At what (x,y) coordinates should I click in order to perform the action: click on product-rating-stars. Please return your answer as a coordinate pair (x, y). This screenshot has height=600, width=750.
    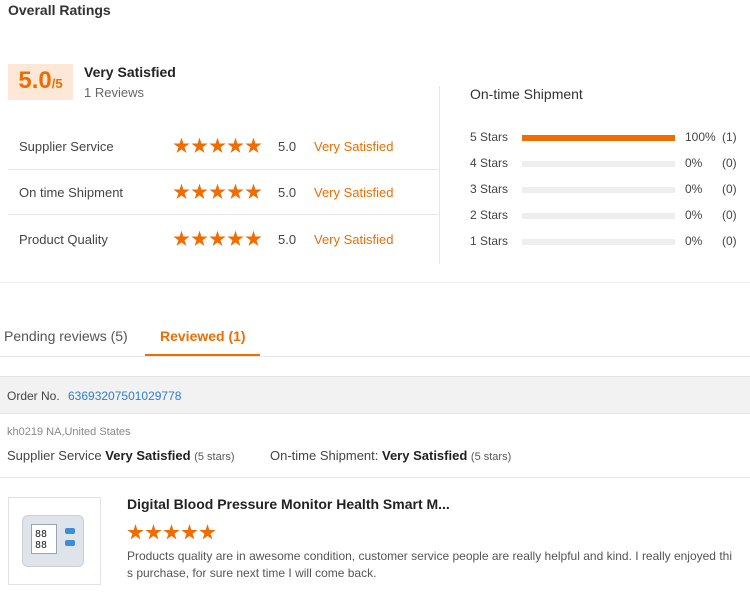
    Looking at the image, I should click on (171, 532).